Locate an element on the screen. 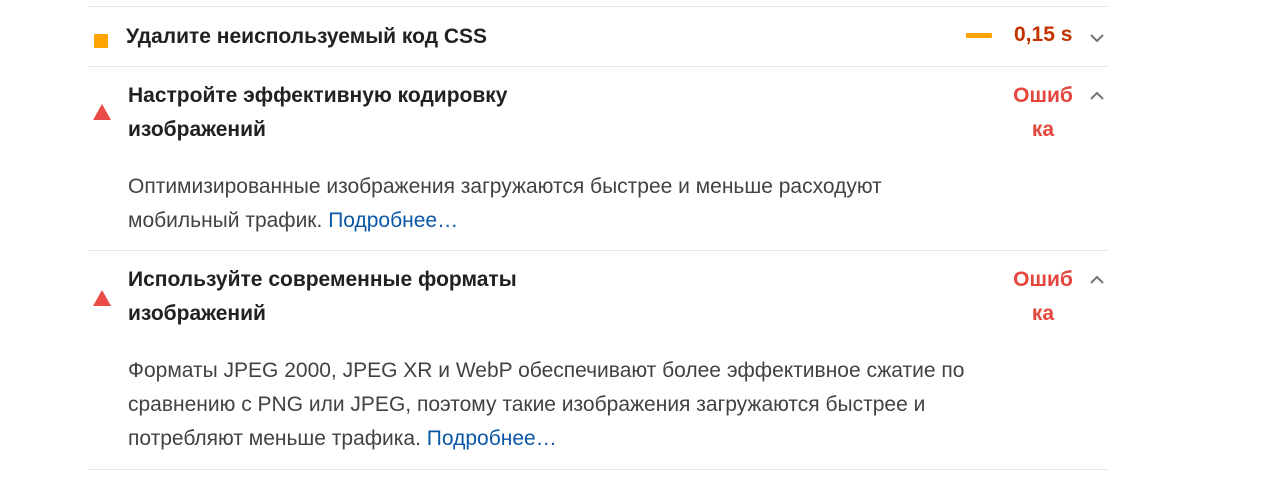 The height and width of the screenshot is (501, 1280). description-text: мобильный трафик. is located at coordinates (225, 220).